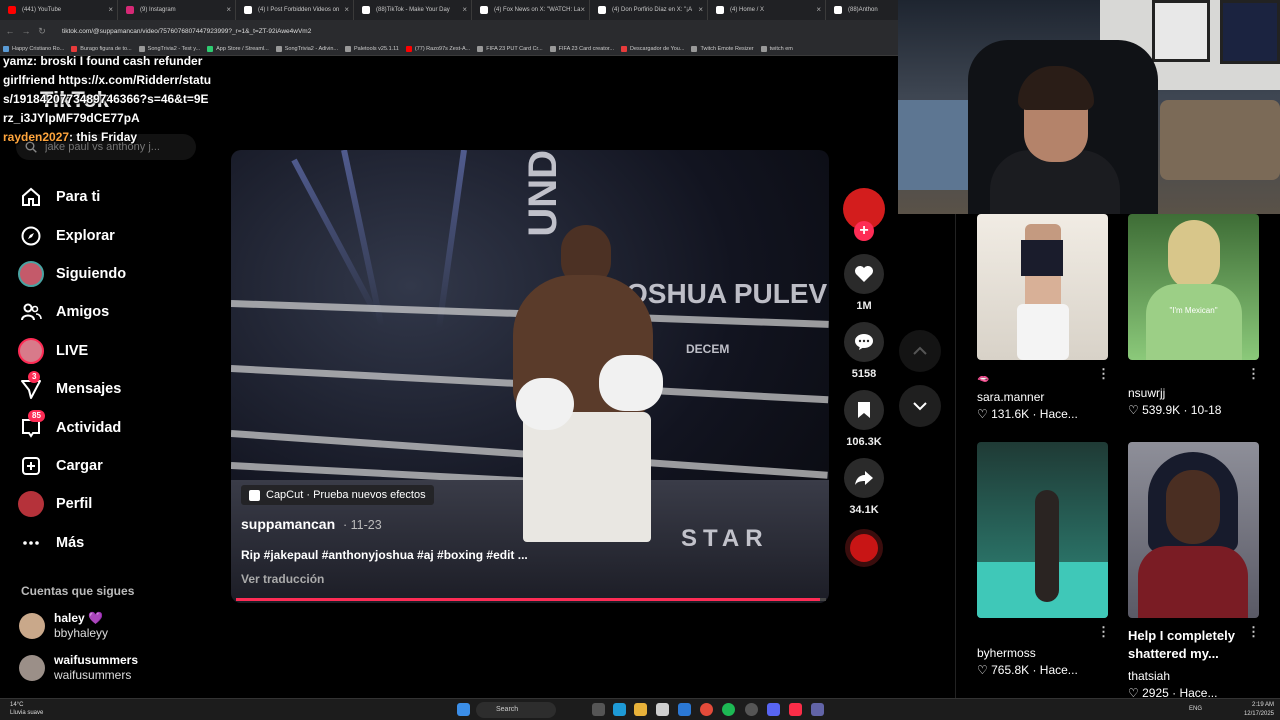 Image resolution: width=1280 pixels, height=720 pixels. I want to click on reload-icon: ↻, so click(42, 31).